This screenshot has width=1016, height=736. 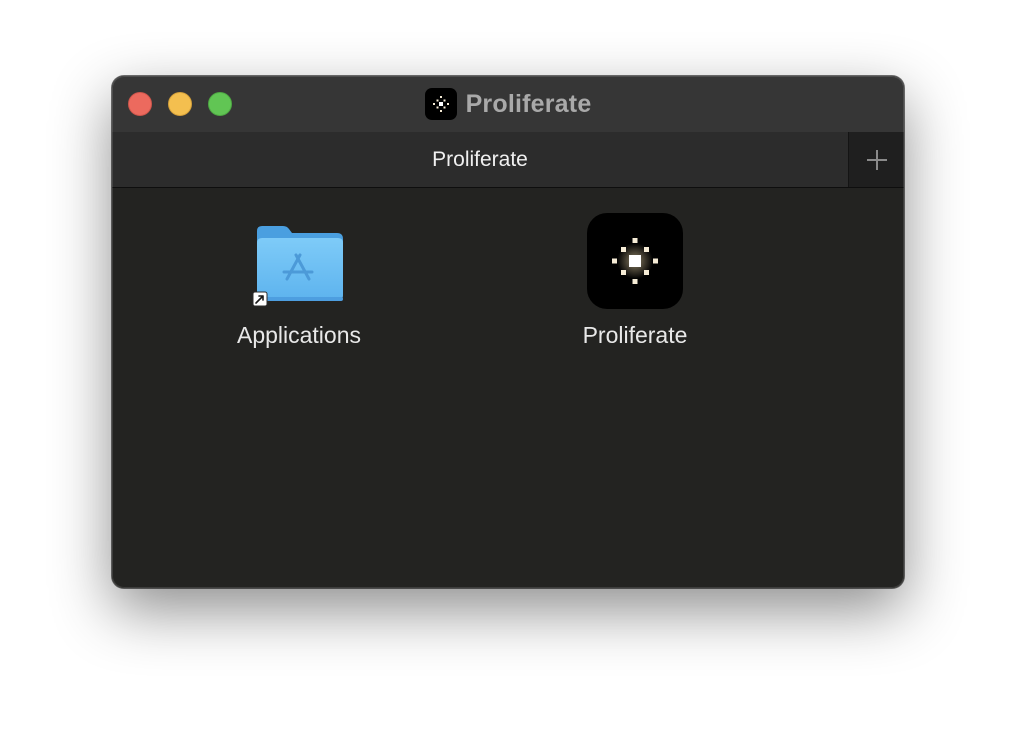 I want to click on window-title: Proliferate, so click(x=528, y=103).